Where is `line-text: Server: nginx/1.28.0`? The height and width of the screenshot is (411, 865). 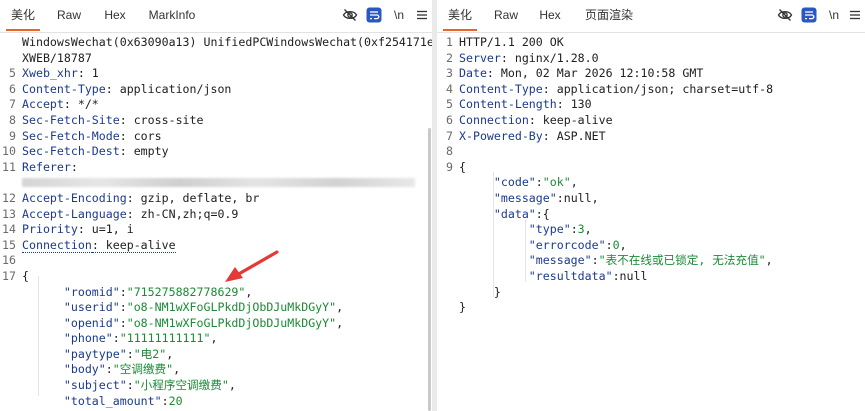
line-text: Server: nginx/1.28.0 is located at coordinates (529, 59).